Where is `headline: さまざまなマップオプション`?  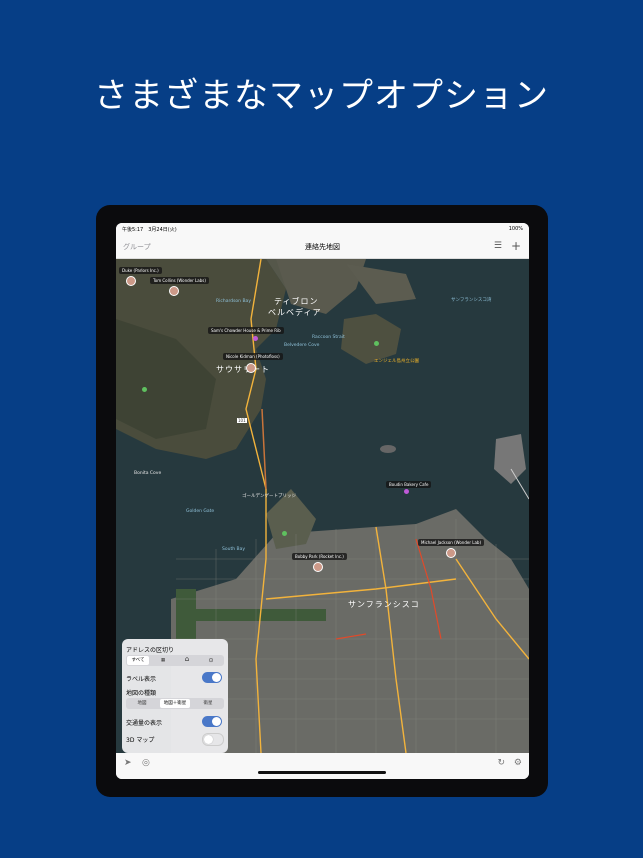
headline: さまざまなマップオプション is located at coordinates (321, 96).